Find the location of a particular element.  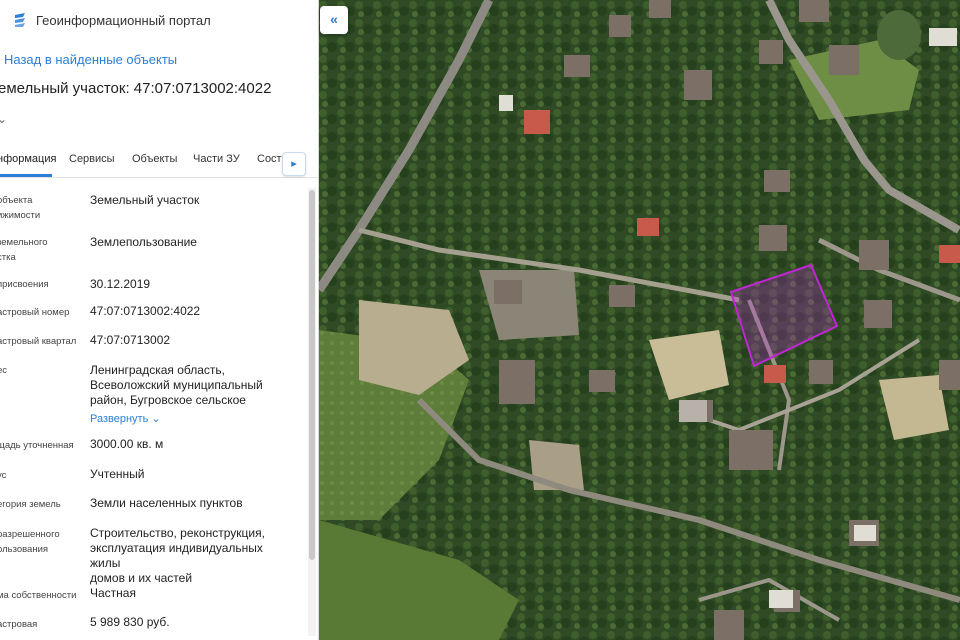

detail-label: астровый номер is located at coordinates (35, 312).